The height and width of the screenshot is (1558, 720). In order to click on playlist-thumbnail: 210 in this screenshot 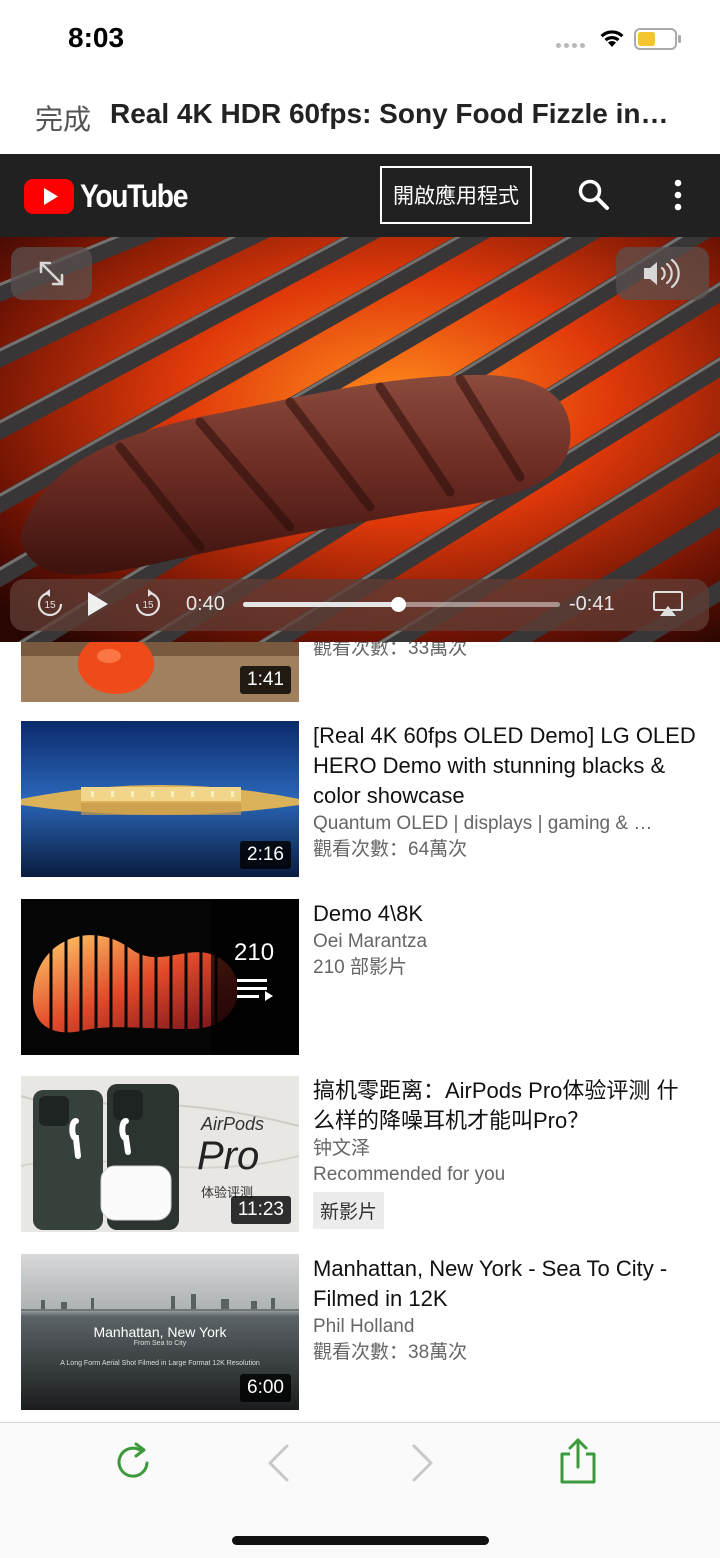, I will do `click(160, 977)`.